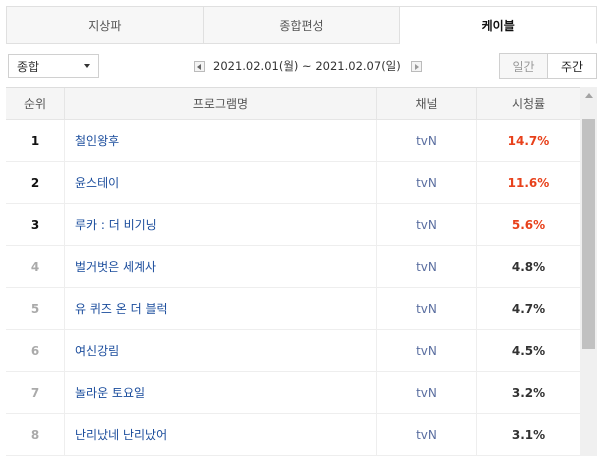  Describe the element at coordinates (35, 104) in the screenshot. I see `header-rank: 순위` at that location.